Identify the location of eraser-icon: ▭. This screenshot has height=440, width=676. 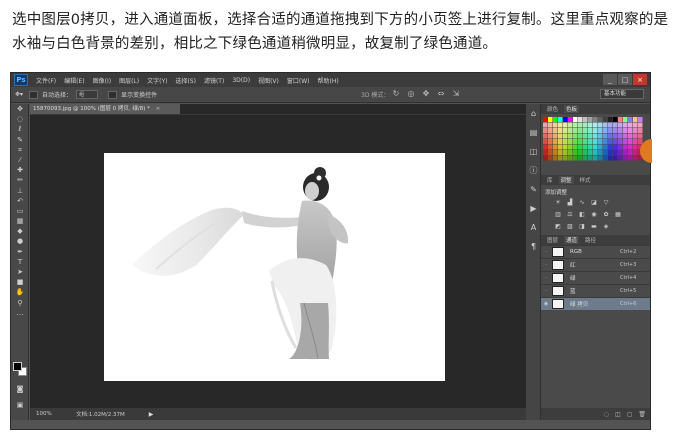
(20, 211).